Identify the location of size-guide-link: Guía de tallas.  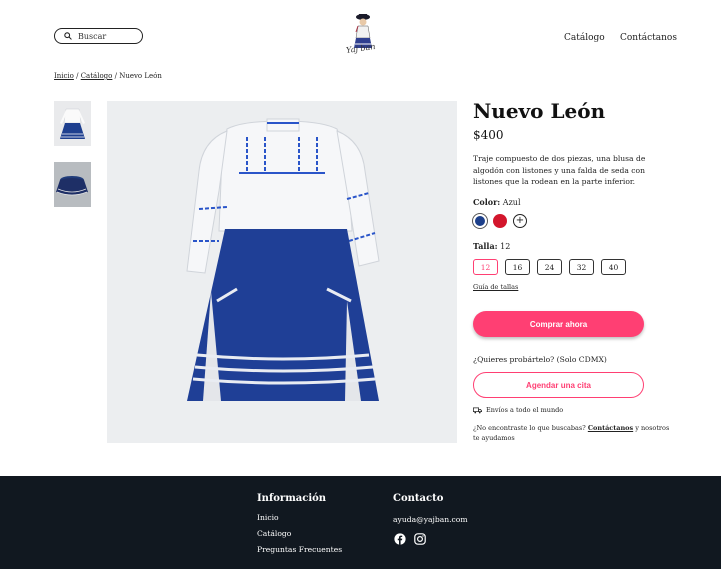
(495, 287).